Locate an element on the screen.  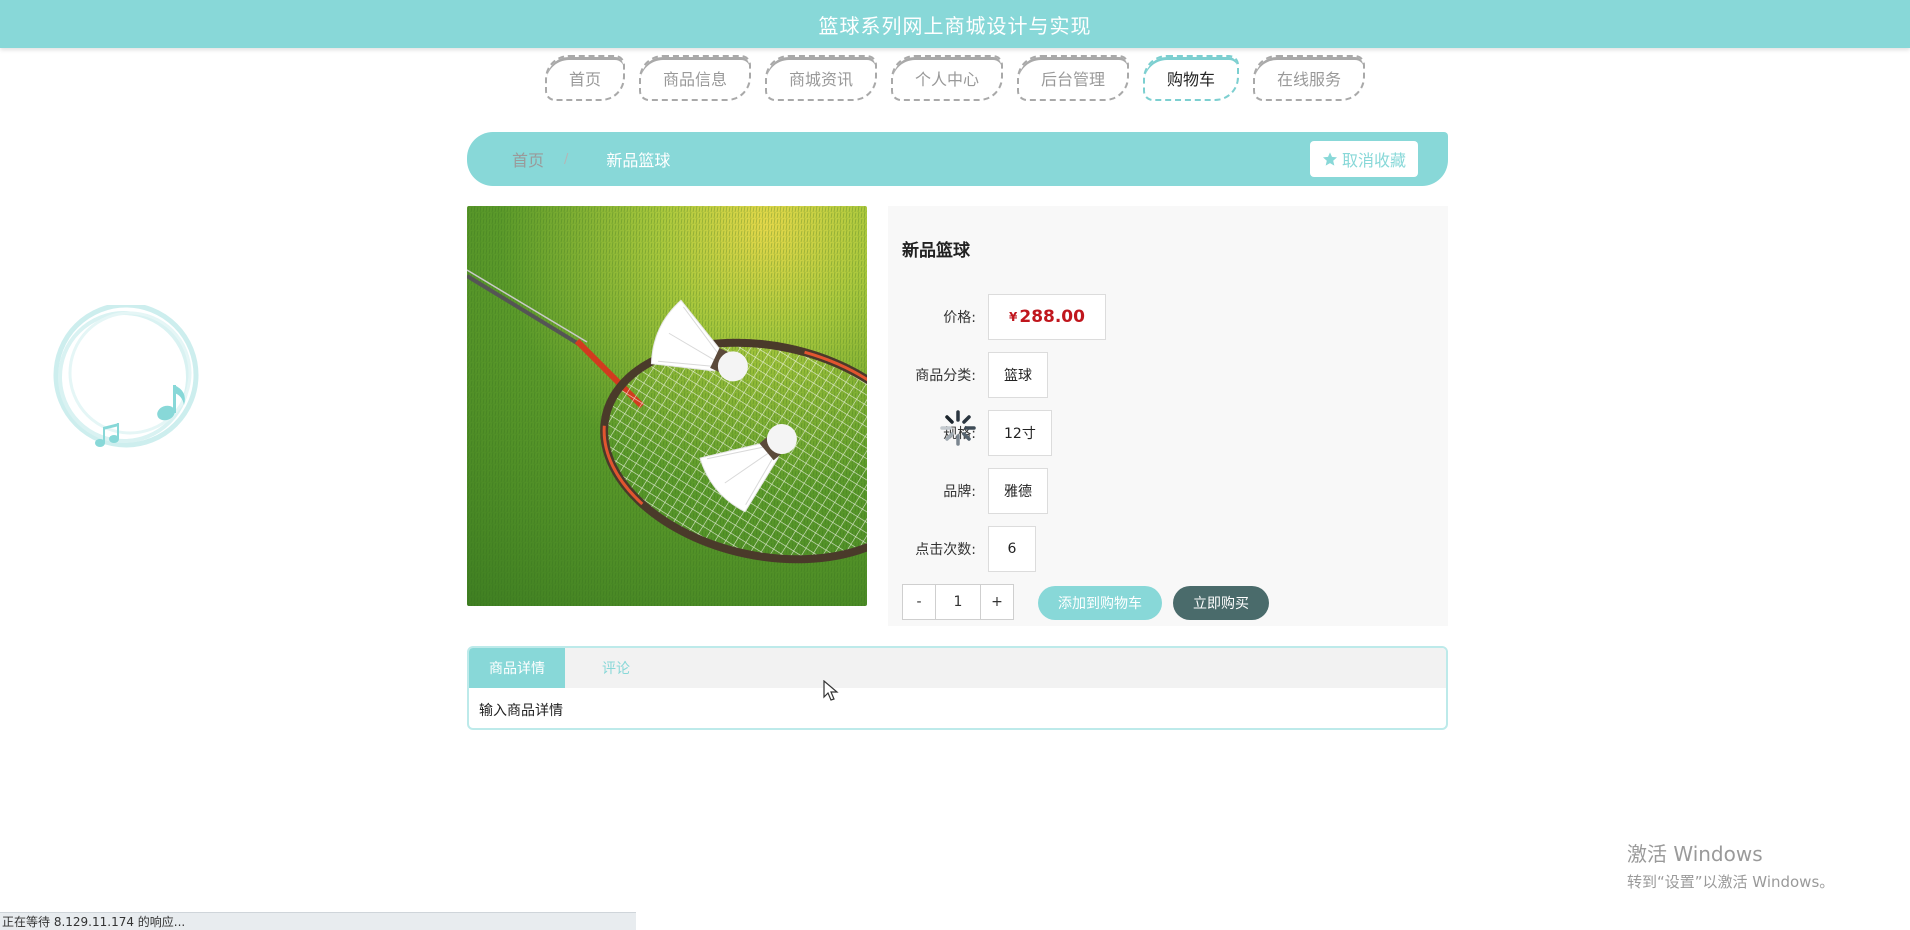
price-amount: 288.00 is located at coordinates (1052, 317).